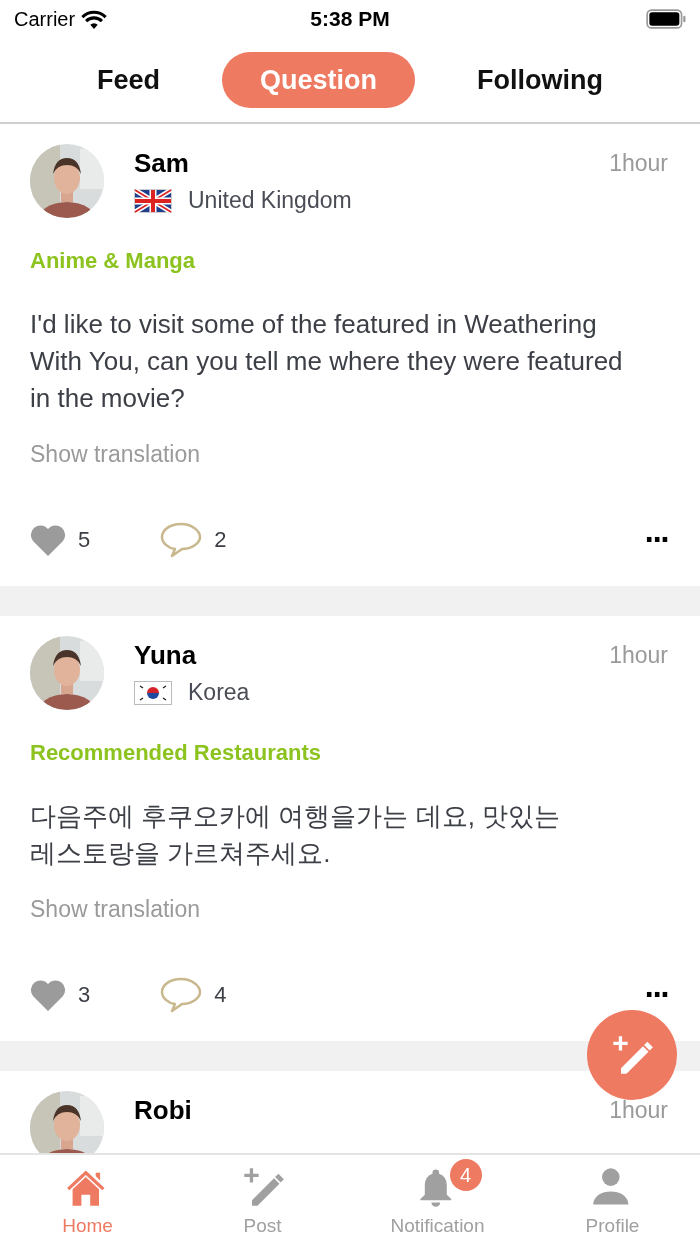 The width and height of the screenshot is (700, 1245). Describe the element at coordinates (349, 753) in the screenshot. I see `category-label: Recommended Restaurants` at that location.